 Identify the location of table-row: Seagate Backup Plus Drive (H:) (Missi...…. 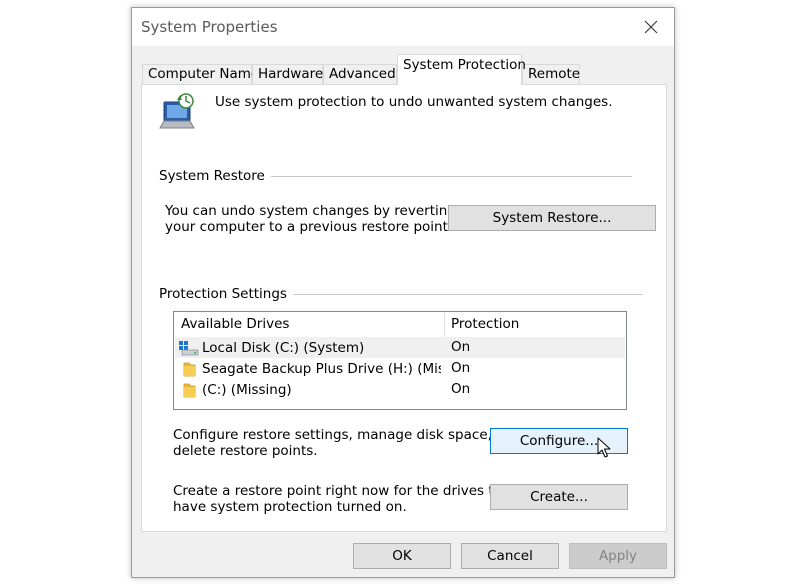
(400, 368).